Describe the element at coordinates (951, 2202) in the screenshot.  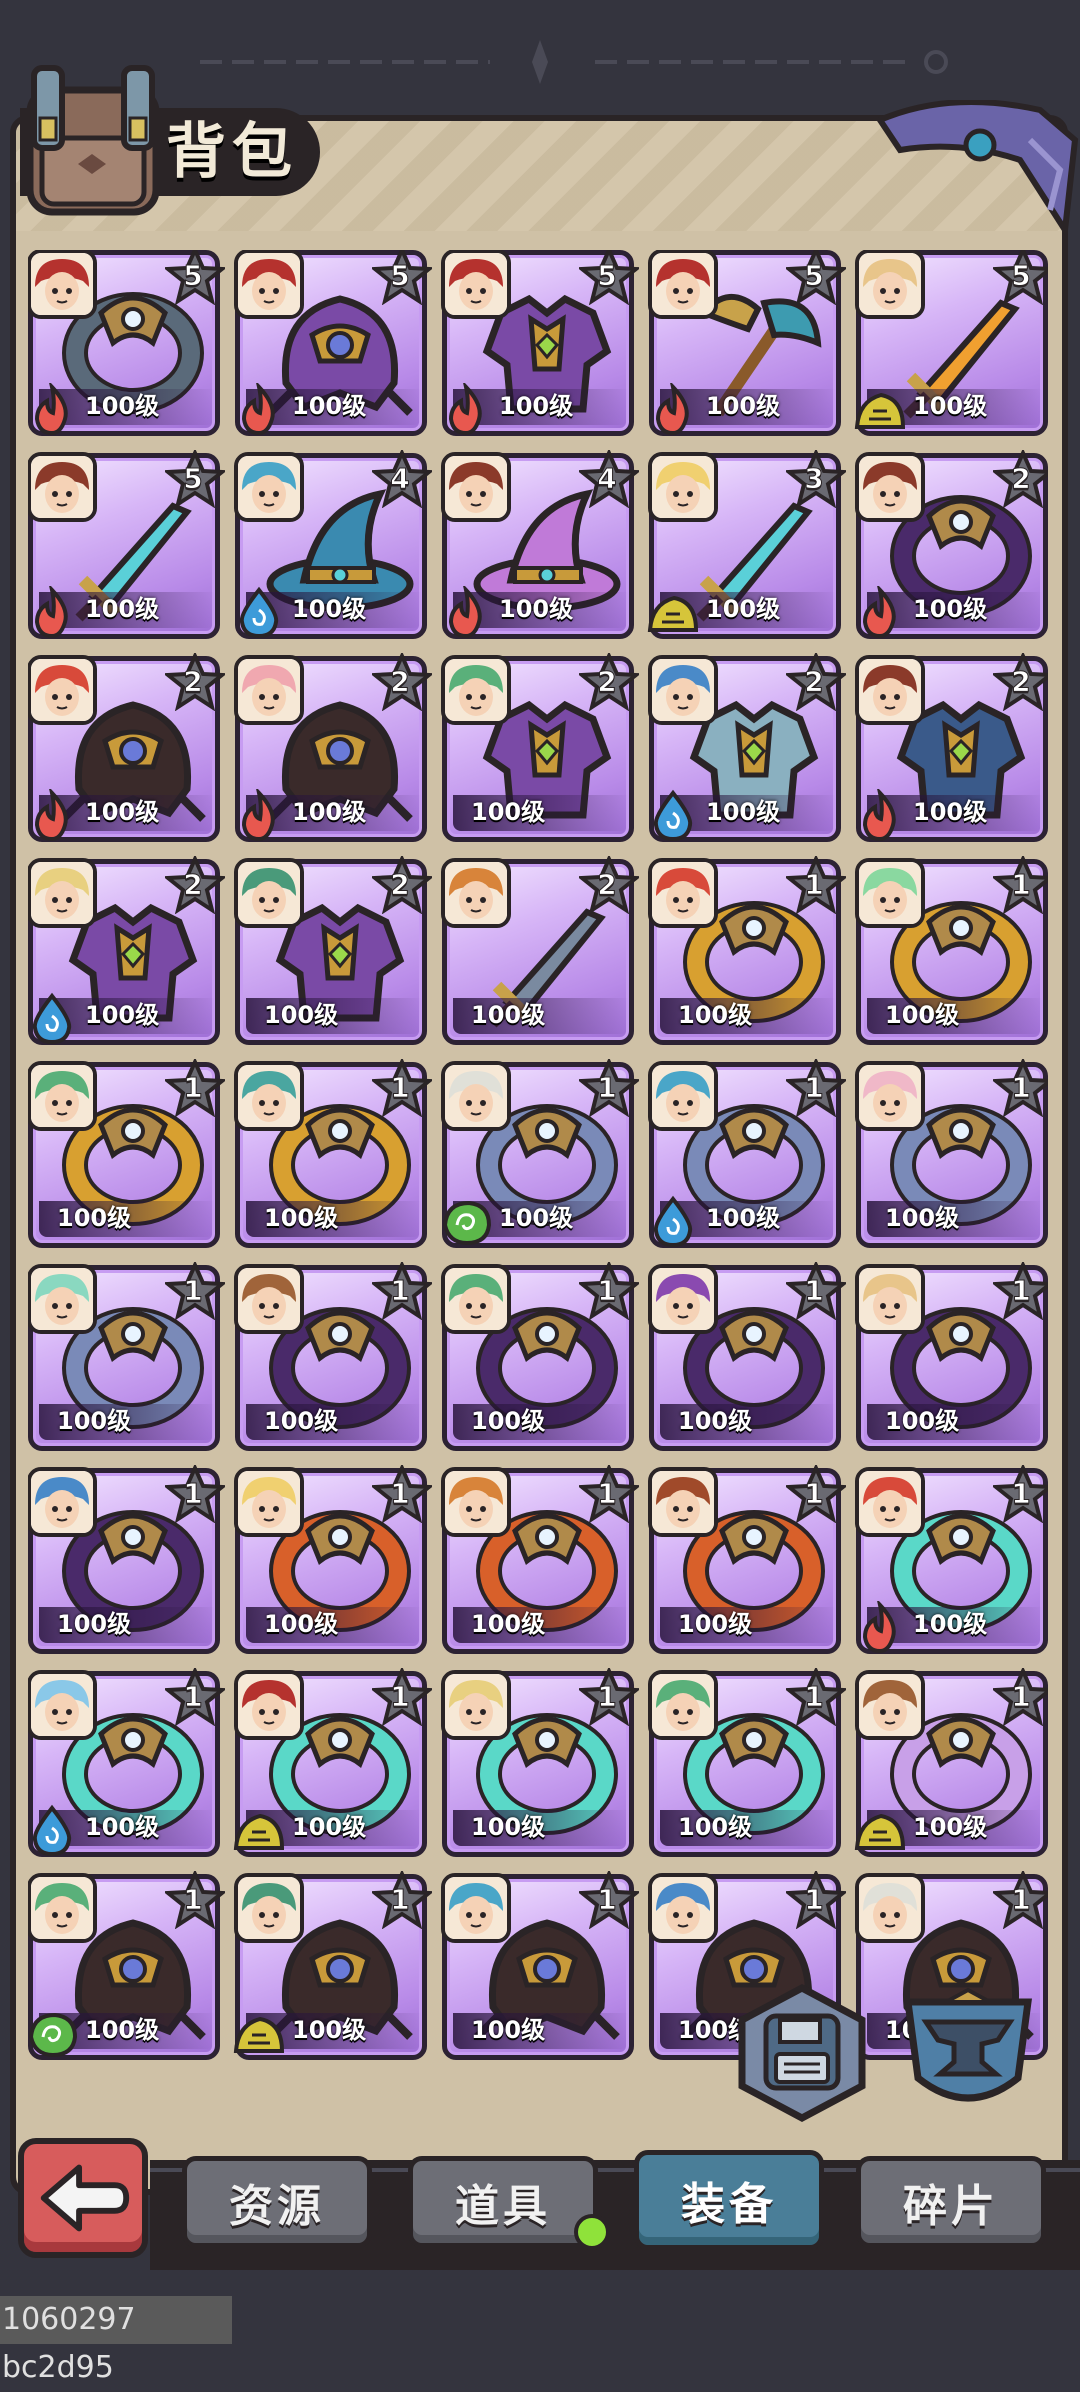
I see `tab-fragments: 碎片` at that location.